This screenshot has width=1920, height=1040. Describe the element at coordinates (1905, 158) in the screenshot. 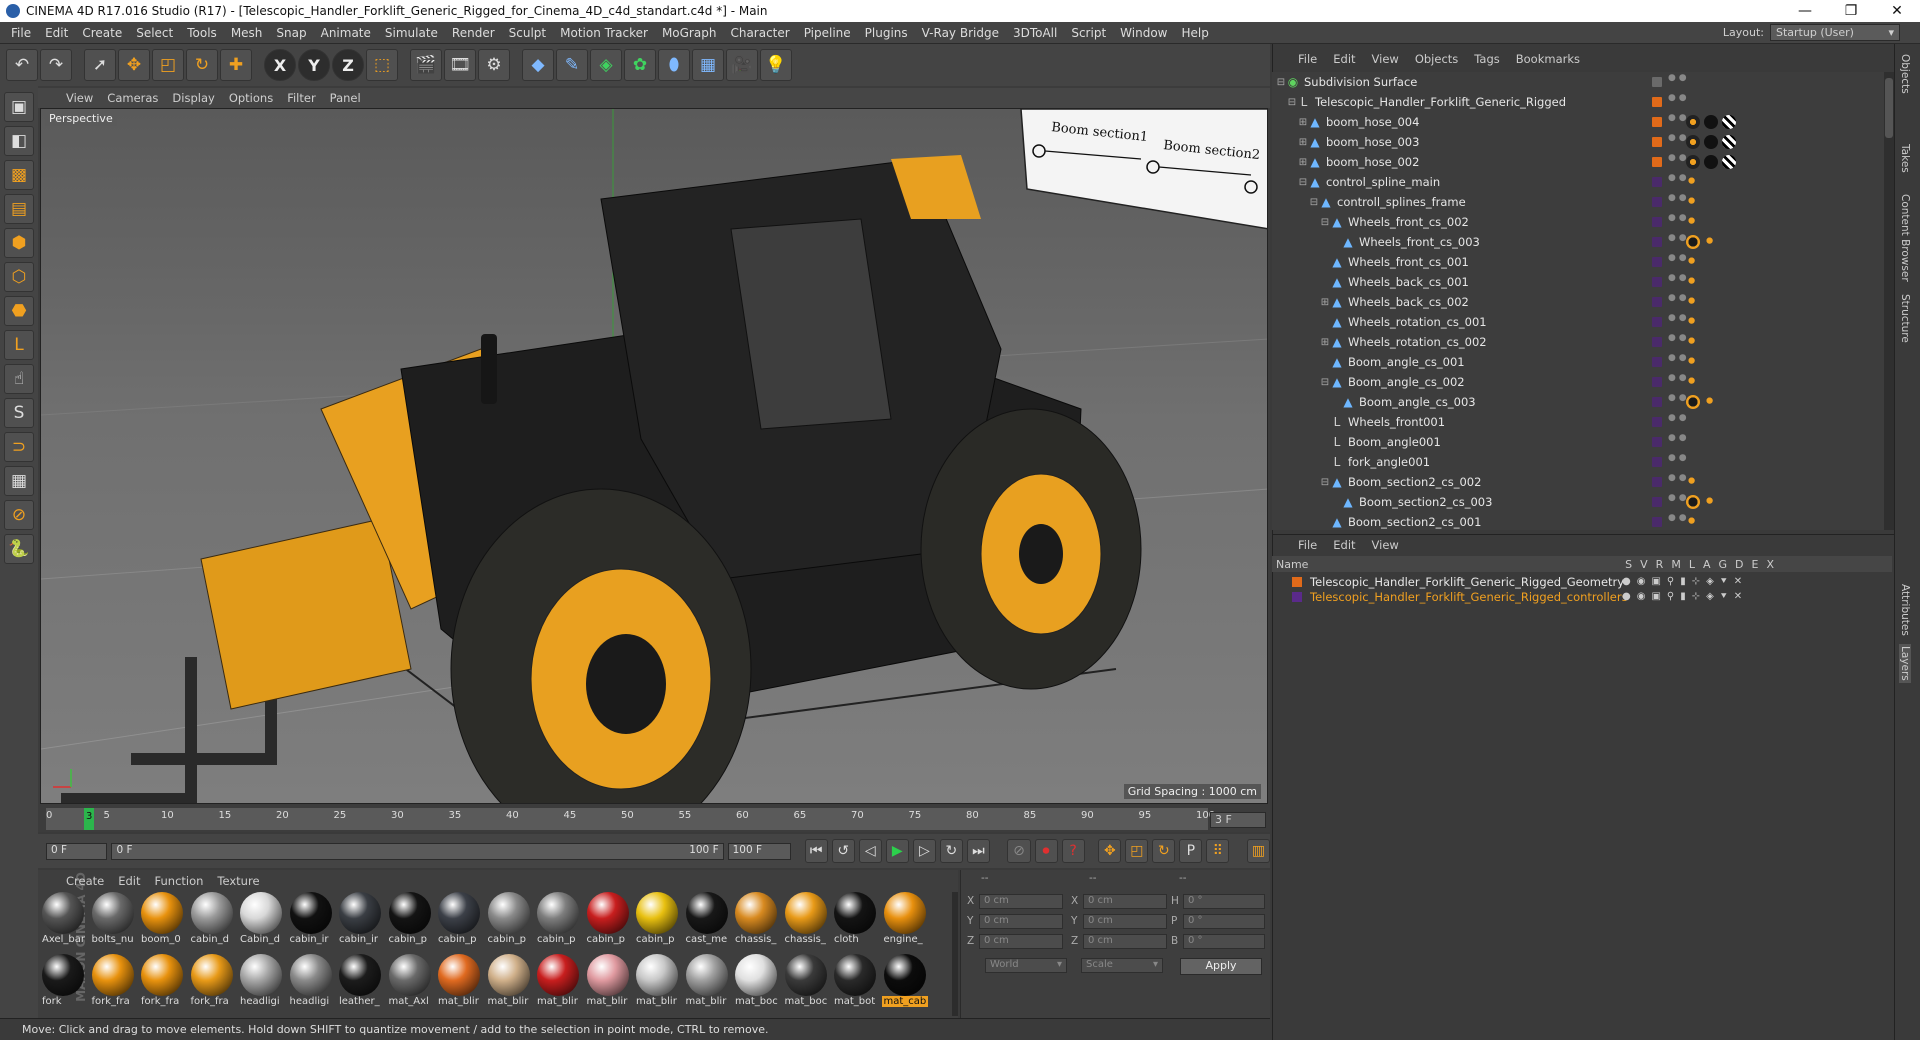

I see `side-tab-takes: Takes` at that location.